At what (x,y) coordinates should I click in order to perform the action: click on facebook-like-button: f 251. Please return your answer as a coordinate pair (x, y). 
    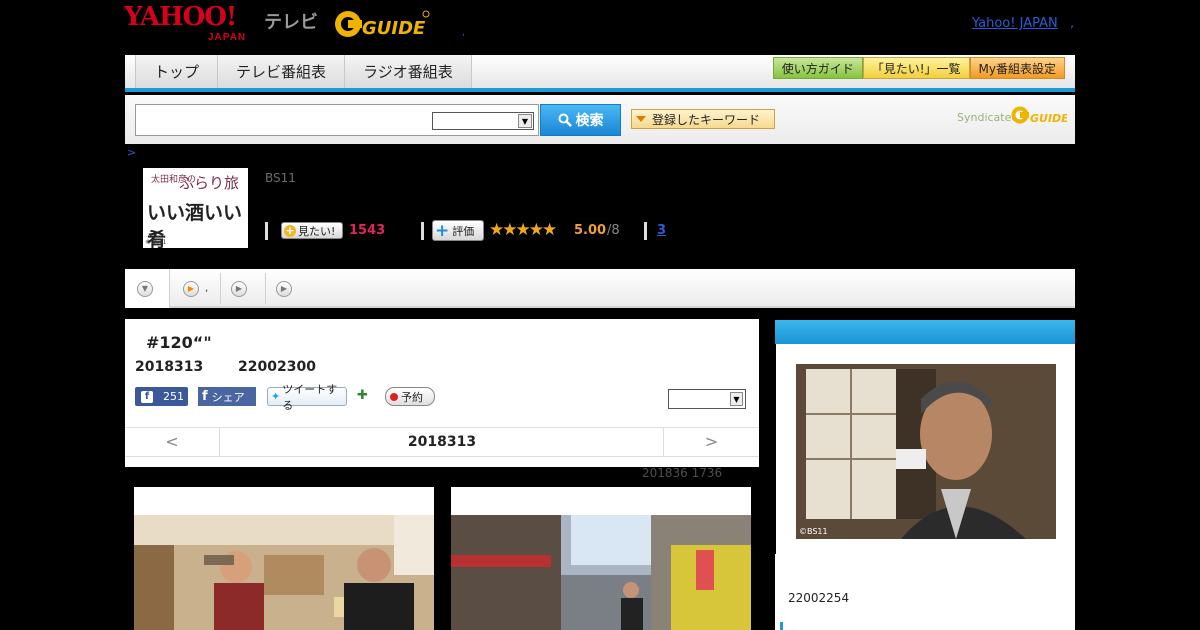
    Looking at the image, I should click on (161, 396).